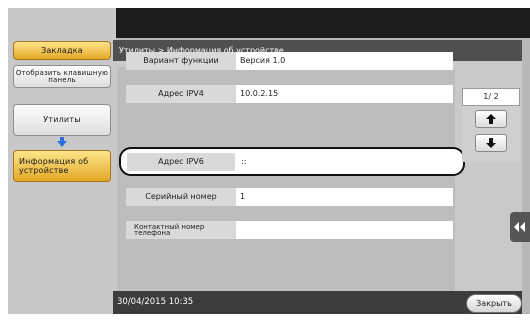  What do you see at coordinates (181, 61) in the screenshot?
I see `row-label: Вариант функции` at bounding box center [181, 61].